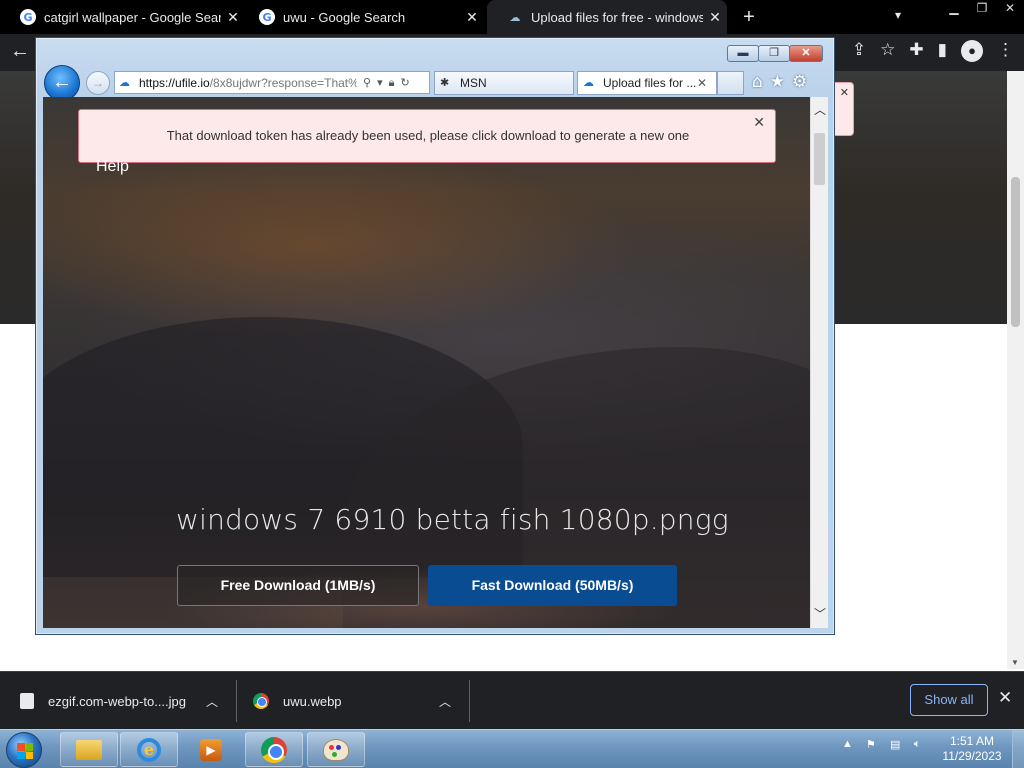 This screenshot has width=1024, height=768. I want to click on taskbar: e ▶ ▲ ⚑ ▤ 🔈︎ 1:51 AM 11/29/2023, so click(512, 748).